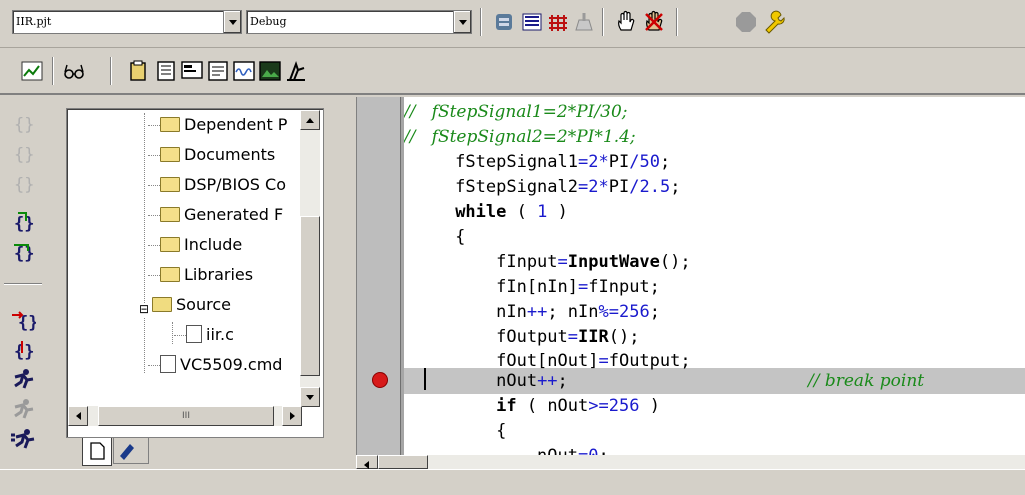 Image resolution: width=1025 pixels, height=495 pixels. I want to click on view-mixed-button, so click(218, 71).